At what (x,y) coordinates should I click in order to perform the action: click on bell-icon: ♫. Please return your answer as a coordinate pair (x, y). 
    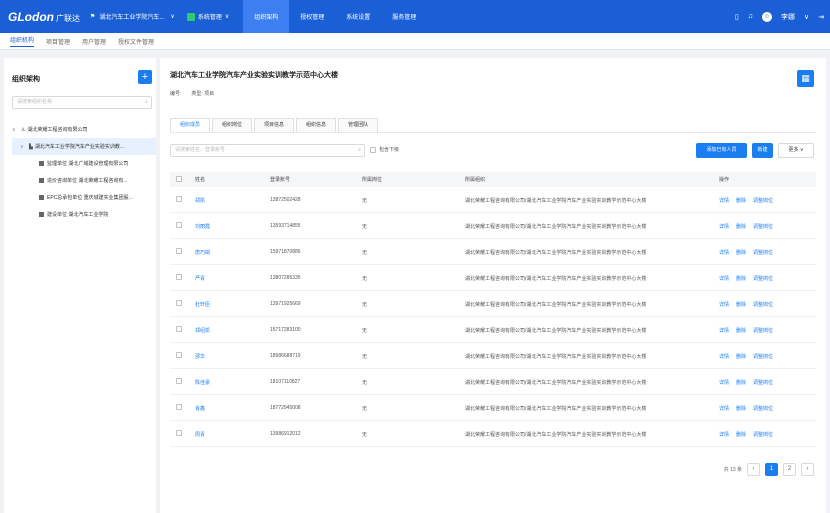
    Looking at the image, I should click on (750, 16).